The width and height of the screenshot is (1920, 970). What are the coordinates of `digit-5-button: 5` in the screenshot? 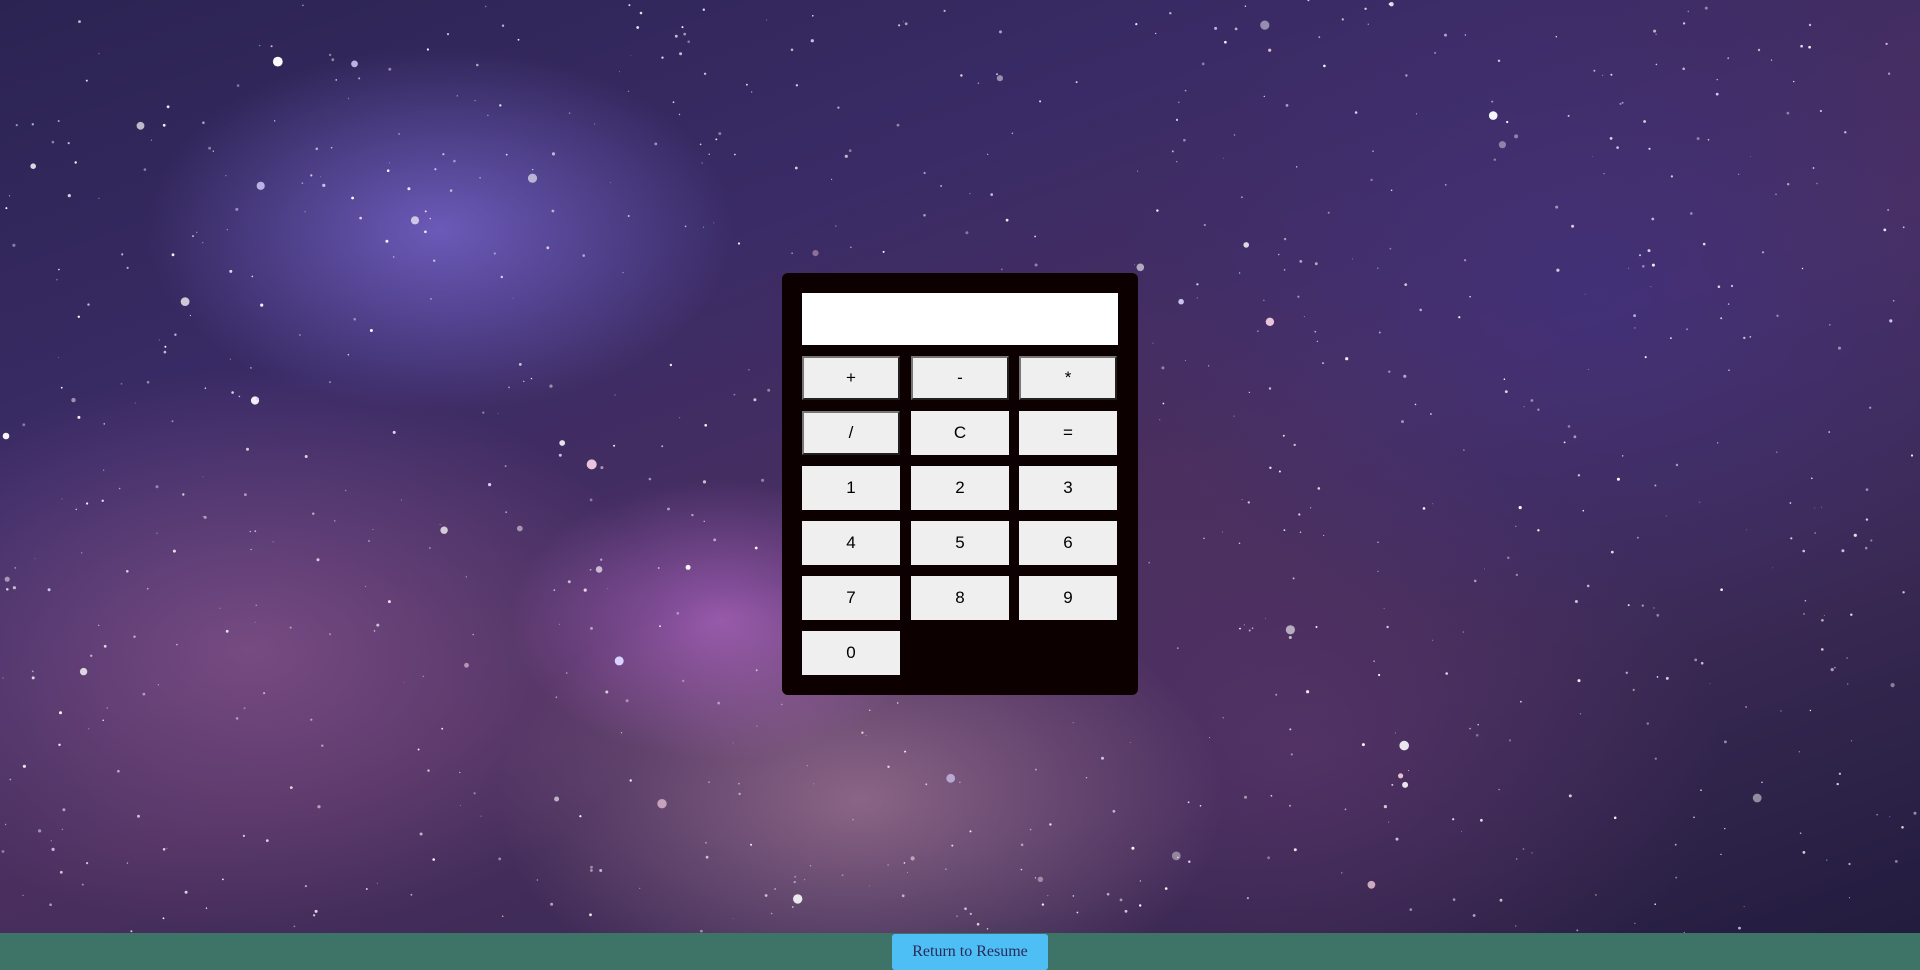 It's located at (960, 543).